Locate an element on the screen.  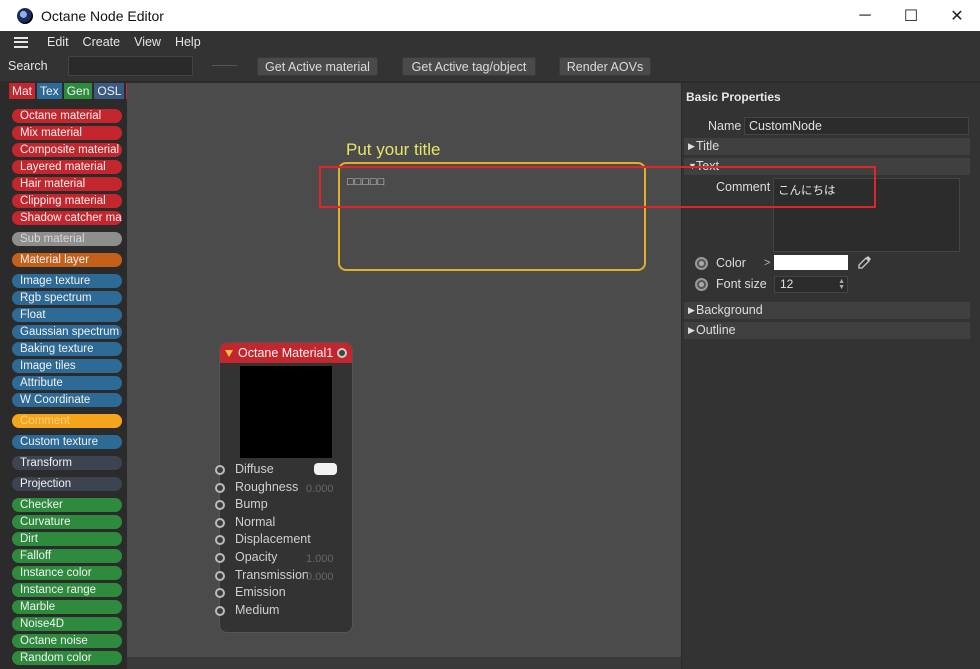
palette-item-mix-material: Mix material is located at coordinates (67, 133).